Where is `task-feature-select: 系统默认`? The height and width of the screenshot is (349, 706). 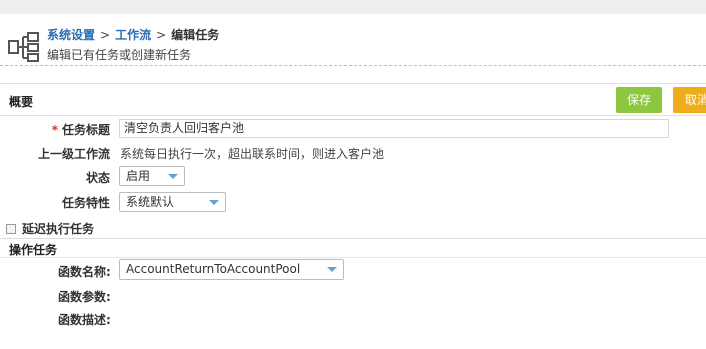 task-feature-select: 系统默认 is located at coordinates (172, 202).